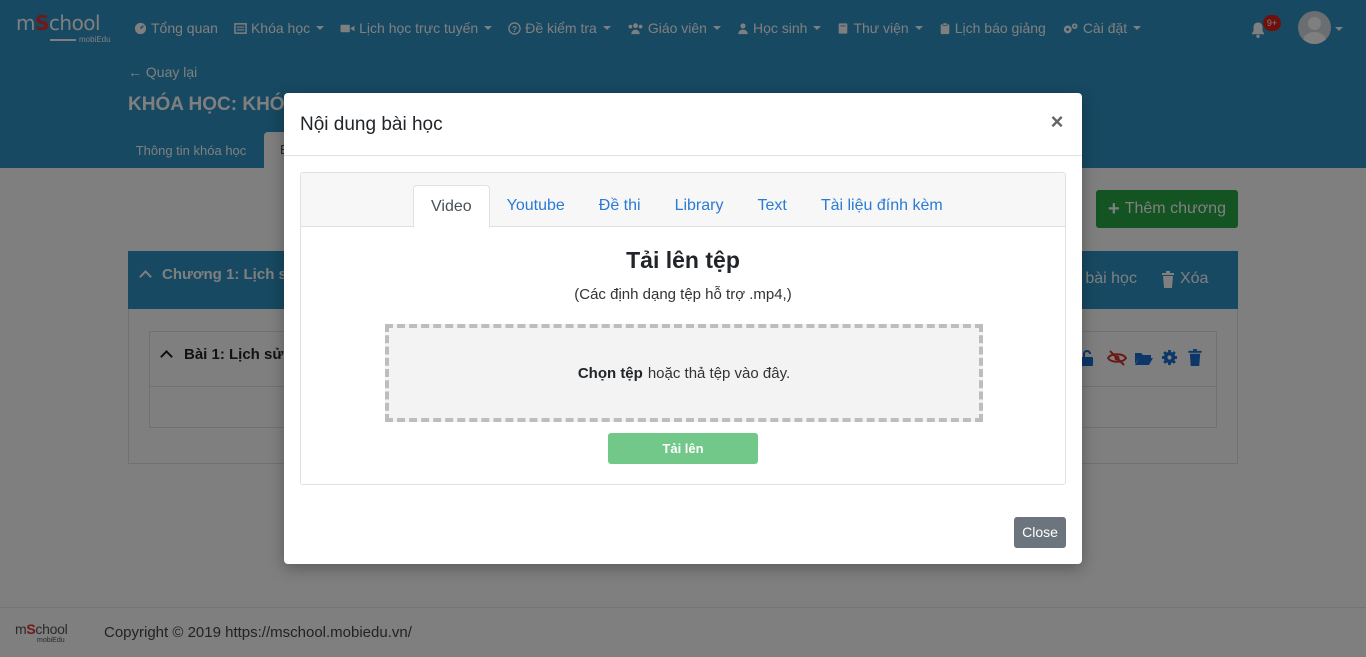 The height and width of the screenshot is (657, 1366). What do you see at coordinates (683, 155) in the screenshot?
I see `divider` at bounding box center [683, 155].